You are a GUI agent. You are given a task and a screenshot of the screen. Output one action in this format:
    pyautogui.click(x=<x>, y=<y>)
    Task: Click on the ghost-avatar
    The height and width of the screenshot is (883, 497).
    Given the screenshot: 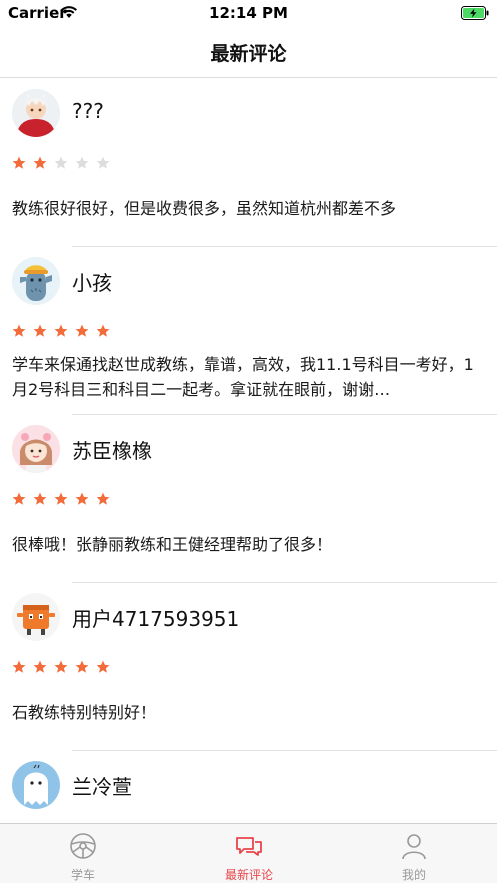 What is the action you would take?
    pyautogui.click(x=36, y=785)
    